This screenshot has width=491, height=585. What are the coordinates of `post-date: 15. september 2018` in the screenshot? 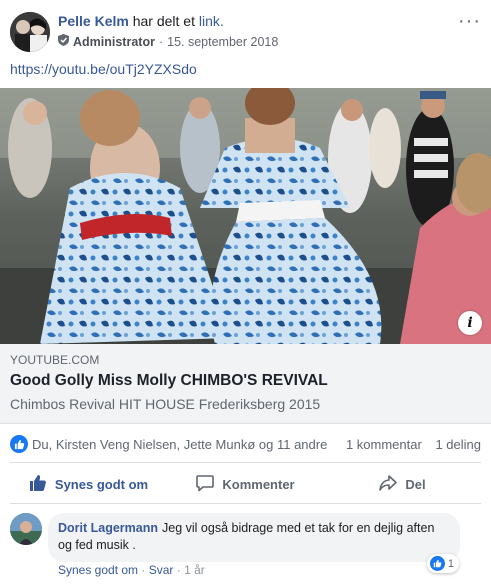 It's located at (222, 42).